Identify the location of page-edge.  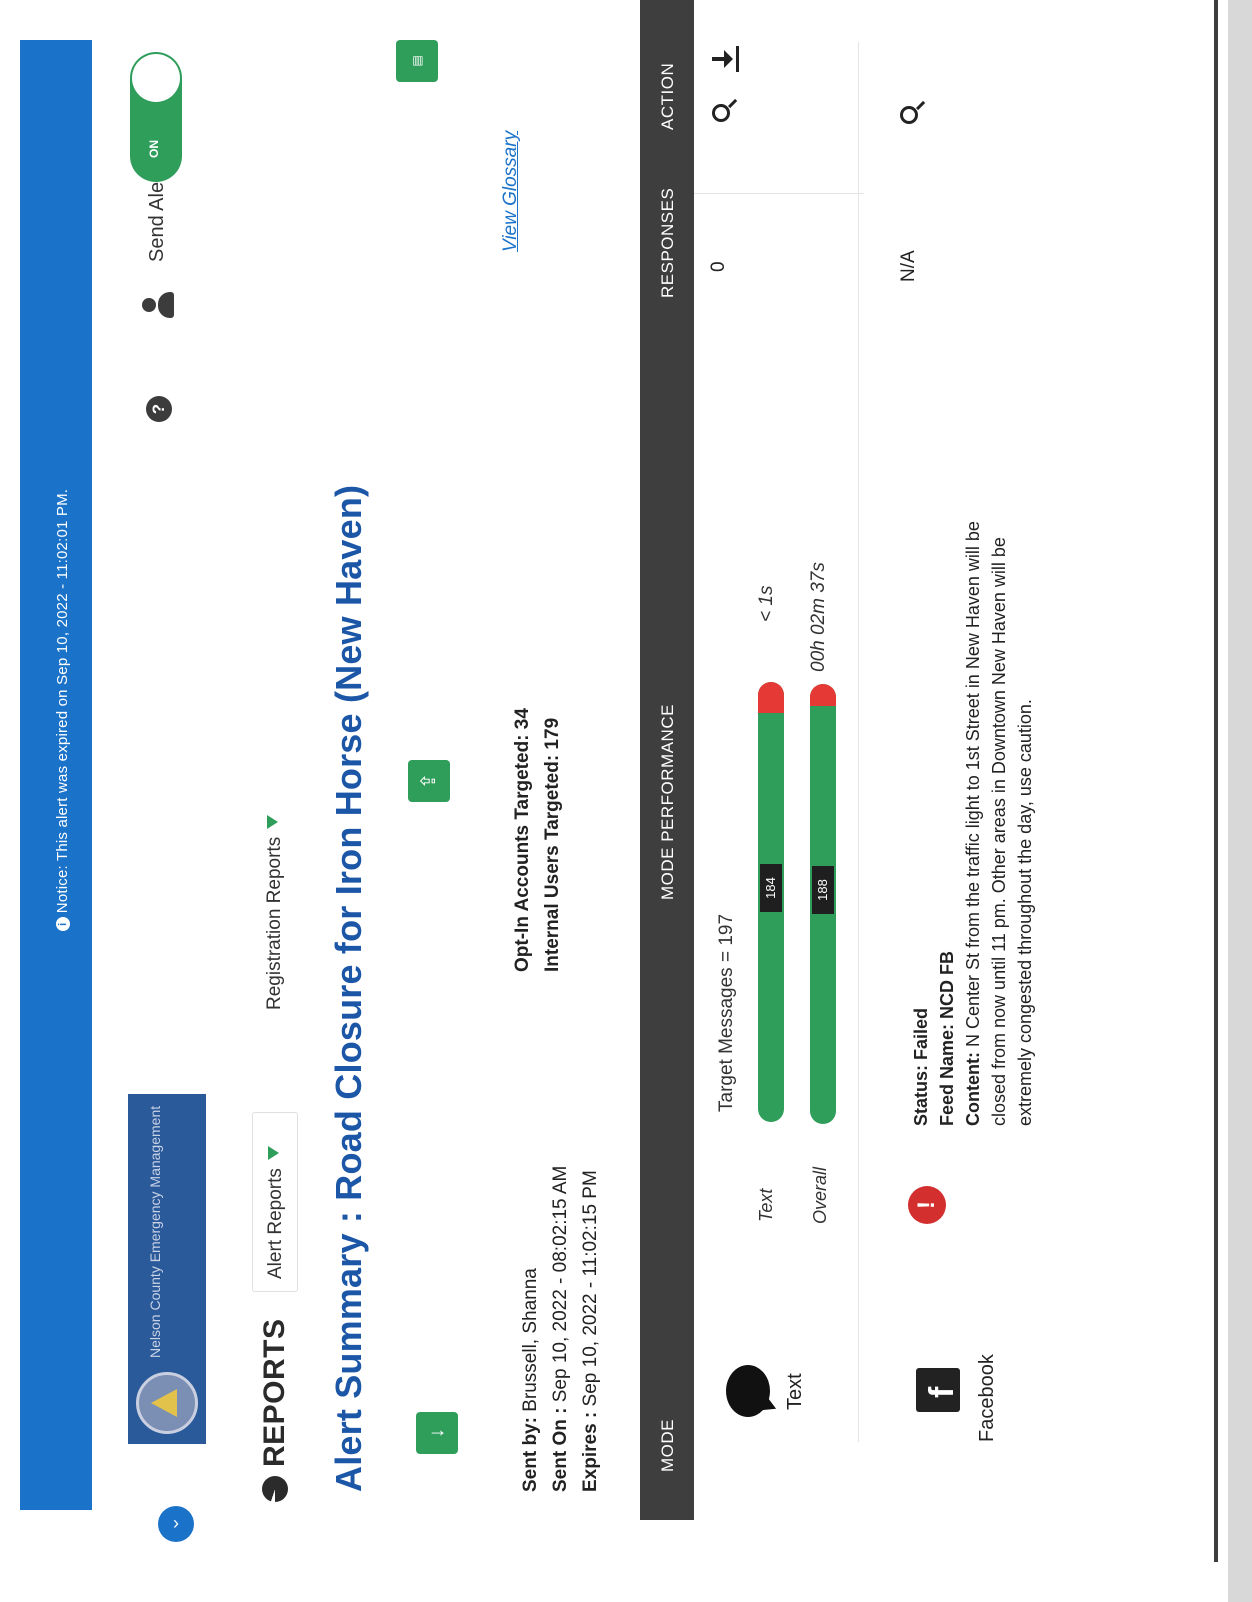
(1240, 801).